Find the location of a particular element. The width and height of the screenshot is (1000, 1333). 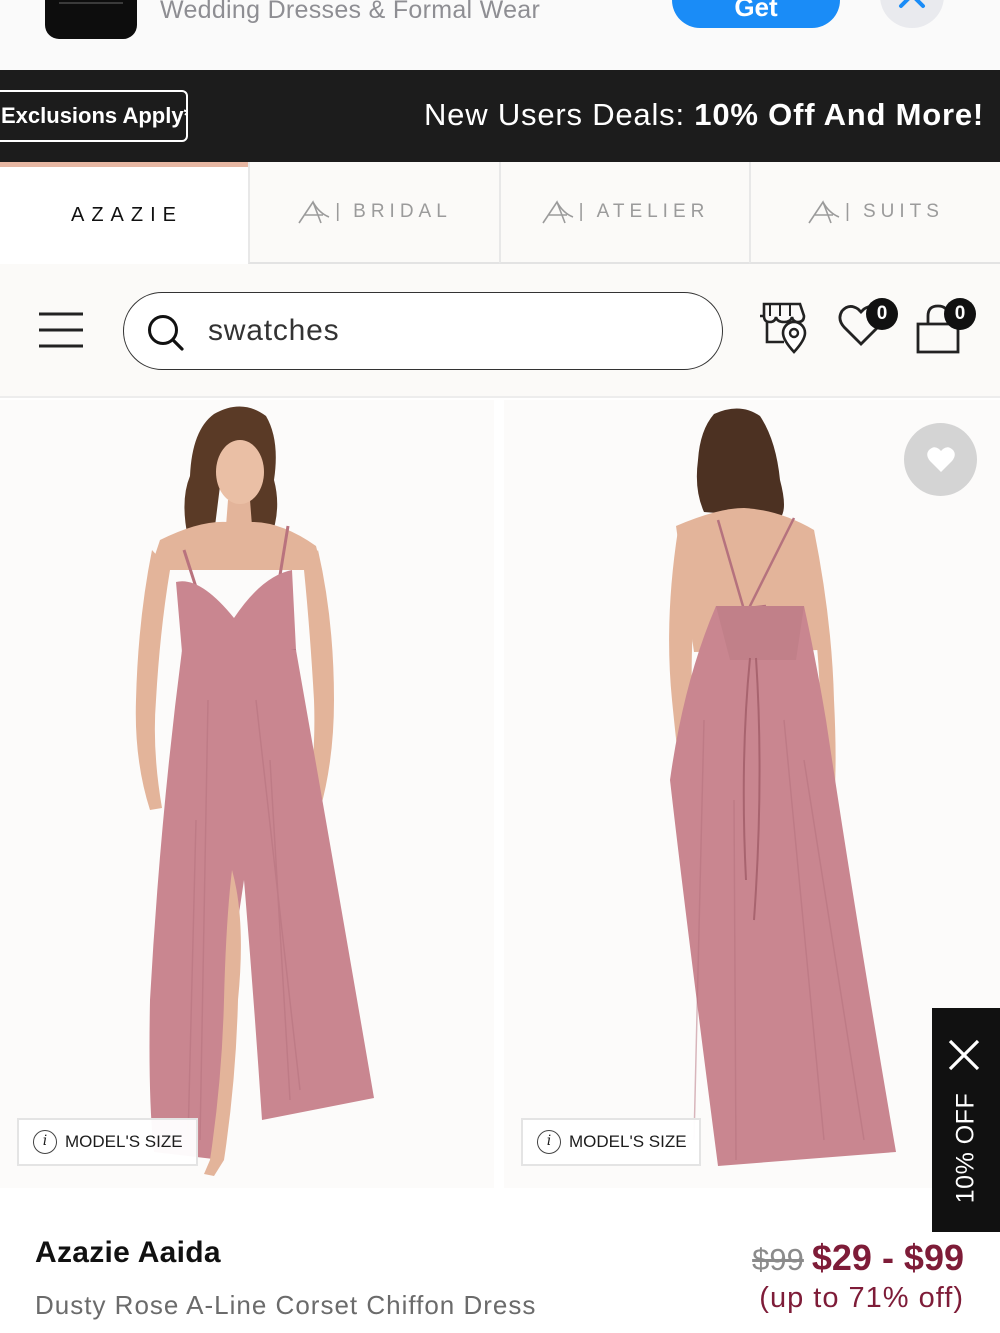

wishlist-count-badge: 0 is located at coordinates (882, 314).